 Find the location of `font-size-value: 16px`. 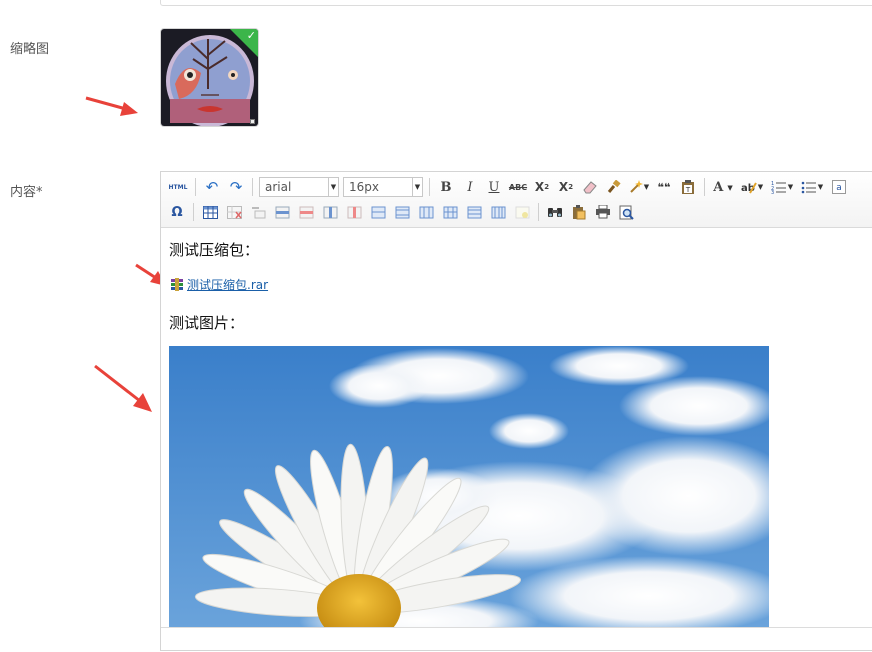

font-size-value: 16px is located at coordinates (364, 187).